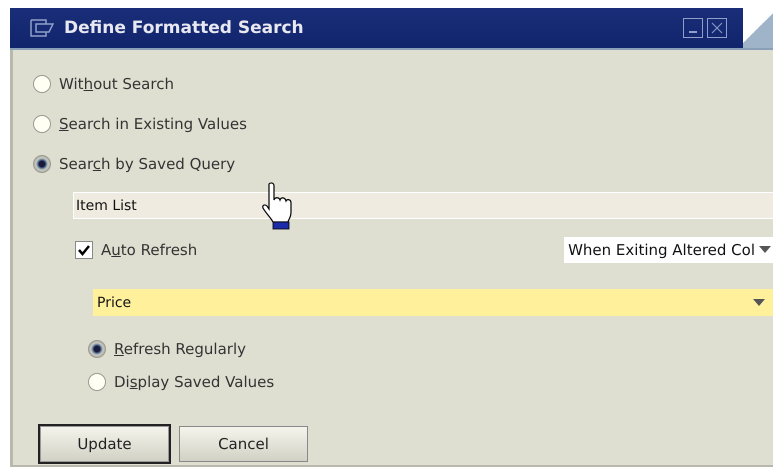 The image size is (773, 475). Describe the element at coordinates (693, 32) in the screenshot. I see `minimize-icon` at that location.